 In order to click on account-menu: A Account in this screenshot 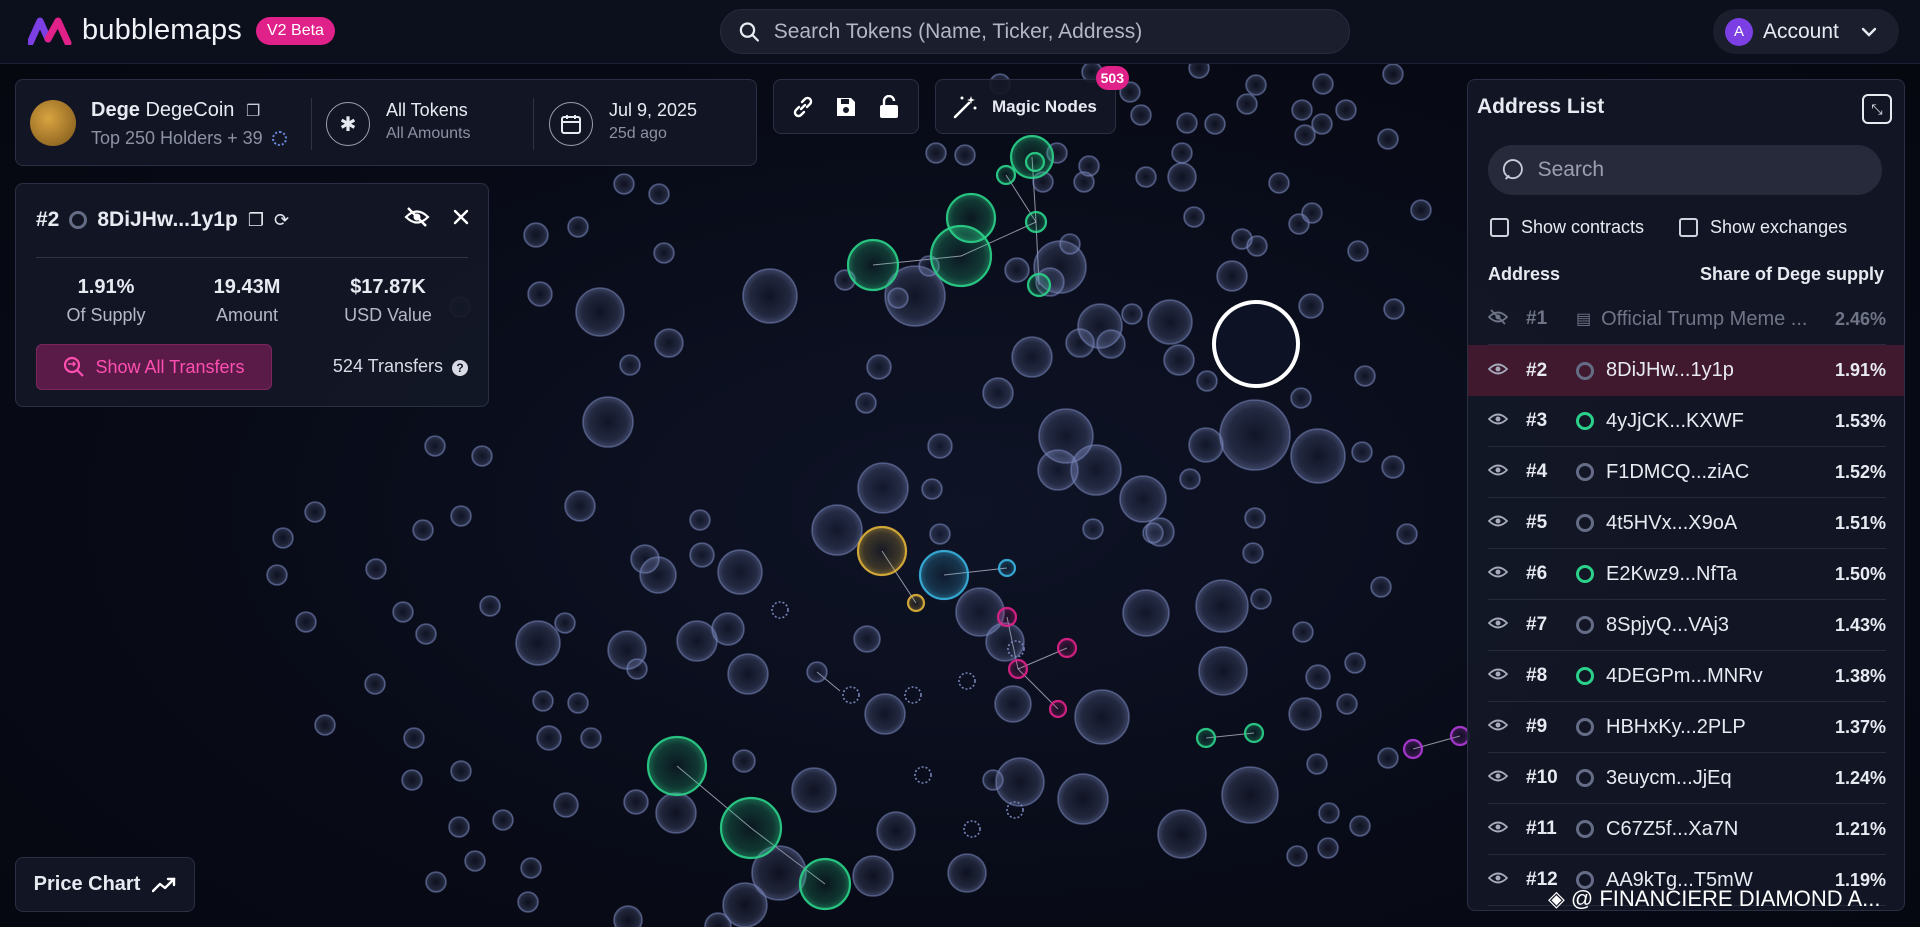, I will do `click(1806, 31)`.